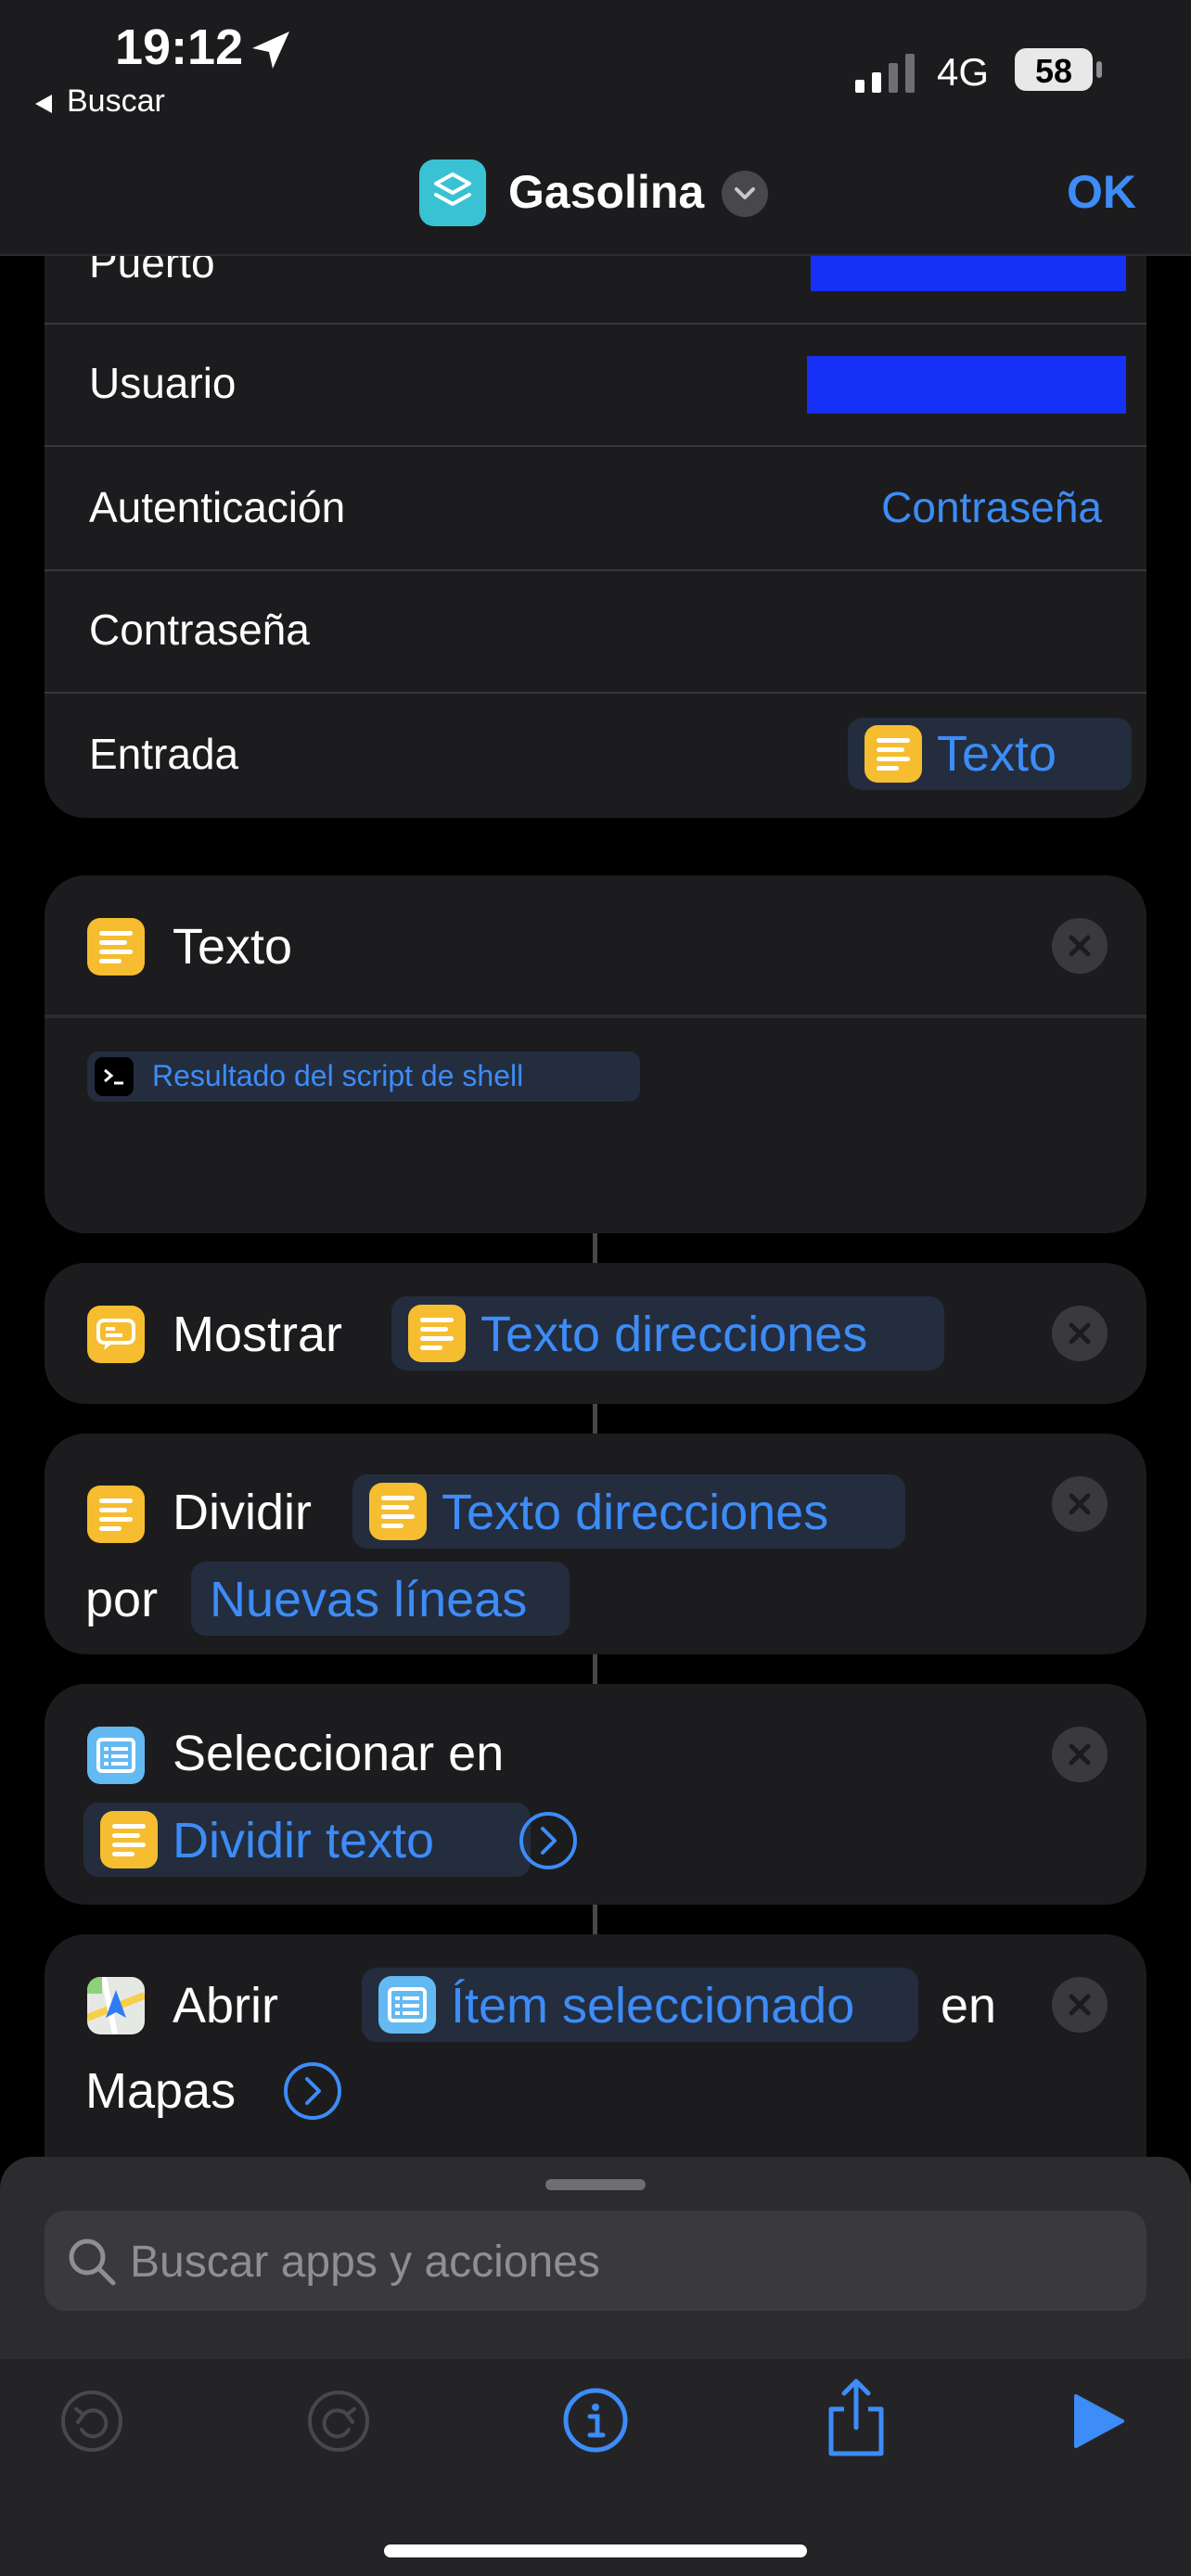  I want to click on mostrar-token-label: Texto direcciones, so click(674, 1334).